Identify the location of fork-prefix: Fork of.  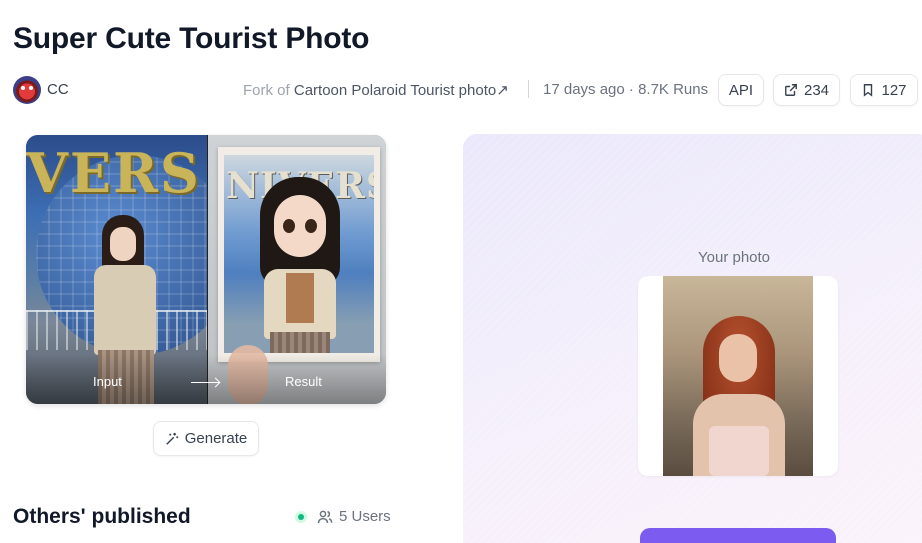
(266, 90).